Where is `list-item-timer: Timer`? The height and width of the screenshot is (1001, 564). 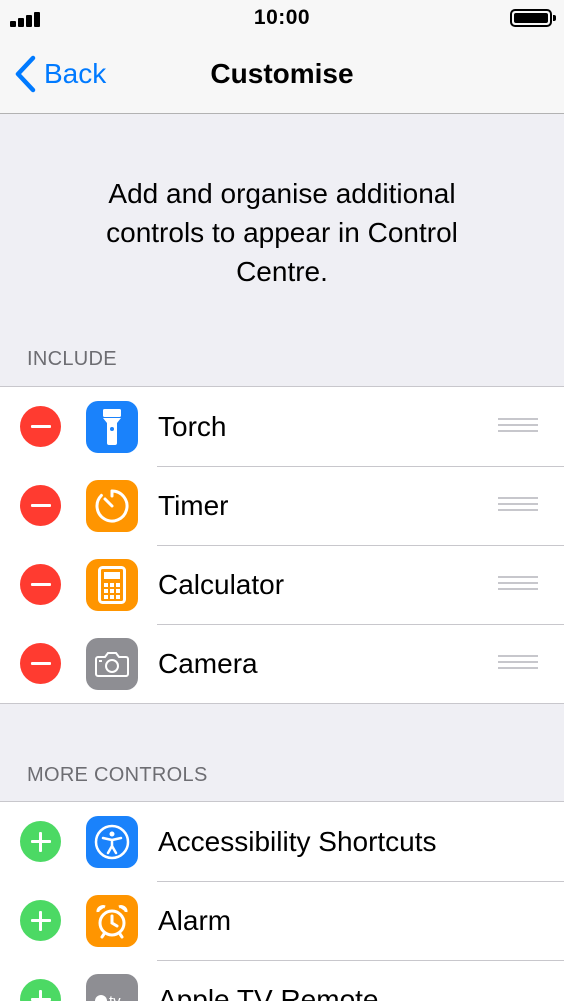
list-item-timer: Timer is located at coordinates (282, 505).